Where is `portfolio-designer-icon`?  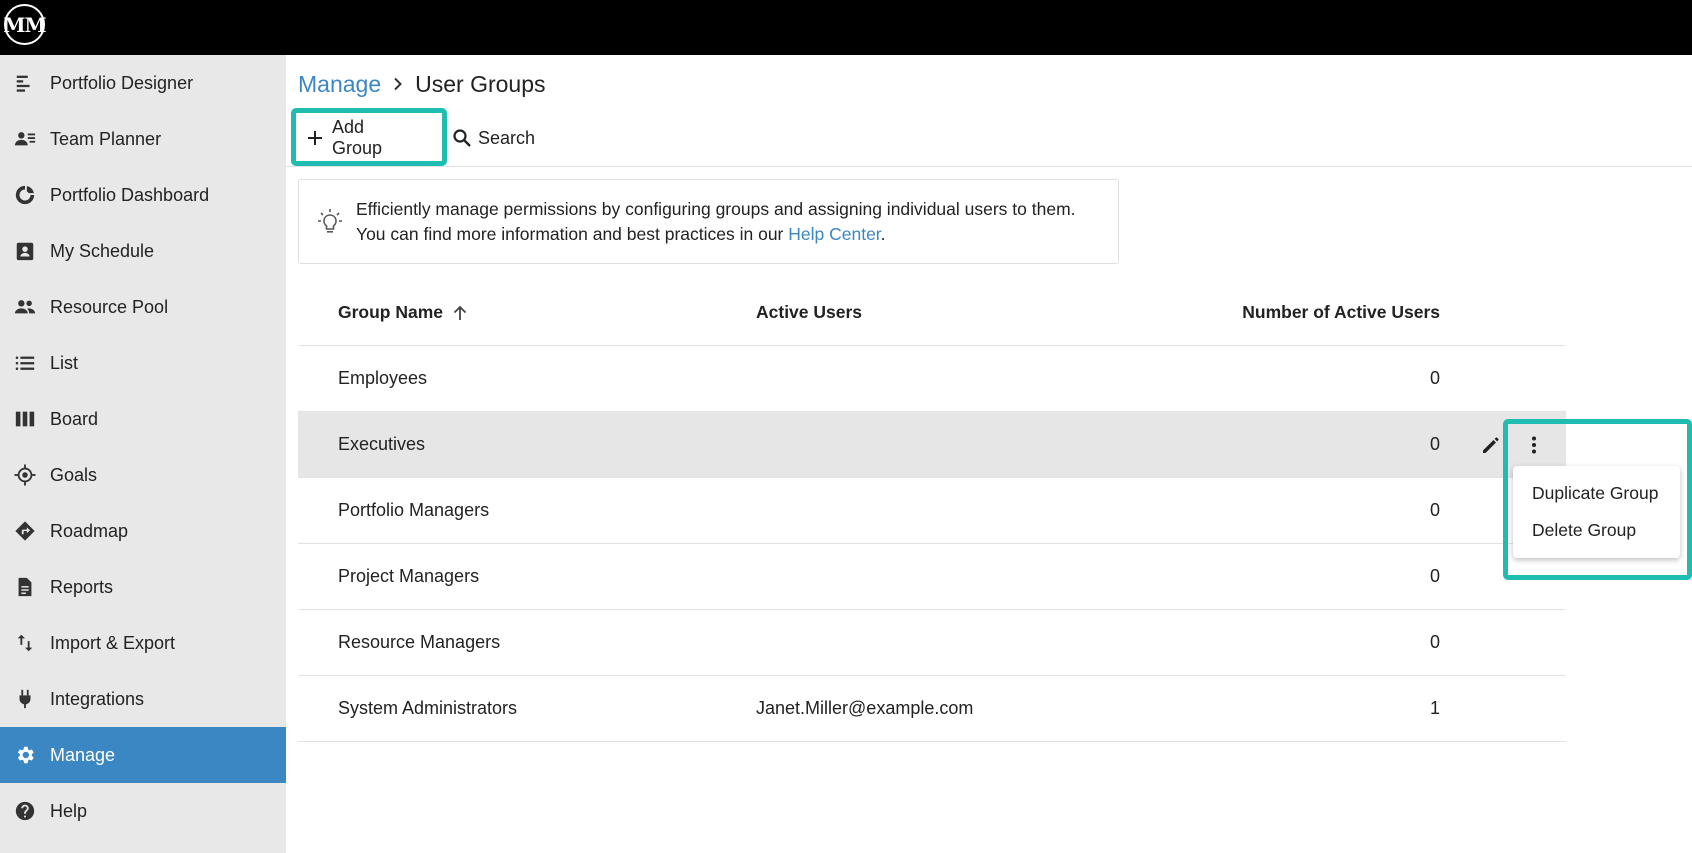 portfolio-designer-icon is located at coordinates (25, 83).